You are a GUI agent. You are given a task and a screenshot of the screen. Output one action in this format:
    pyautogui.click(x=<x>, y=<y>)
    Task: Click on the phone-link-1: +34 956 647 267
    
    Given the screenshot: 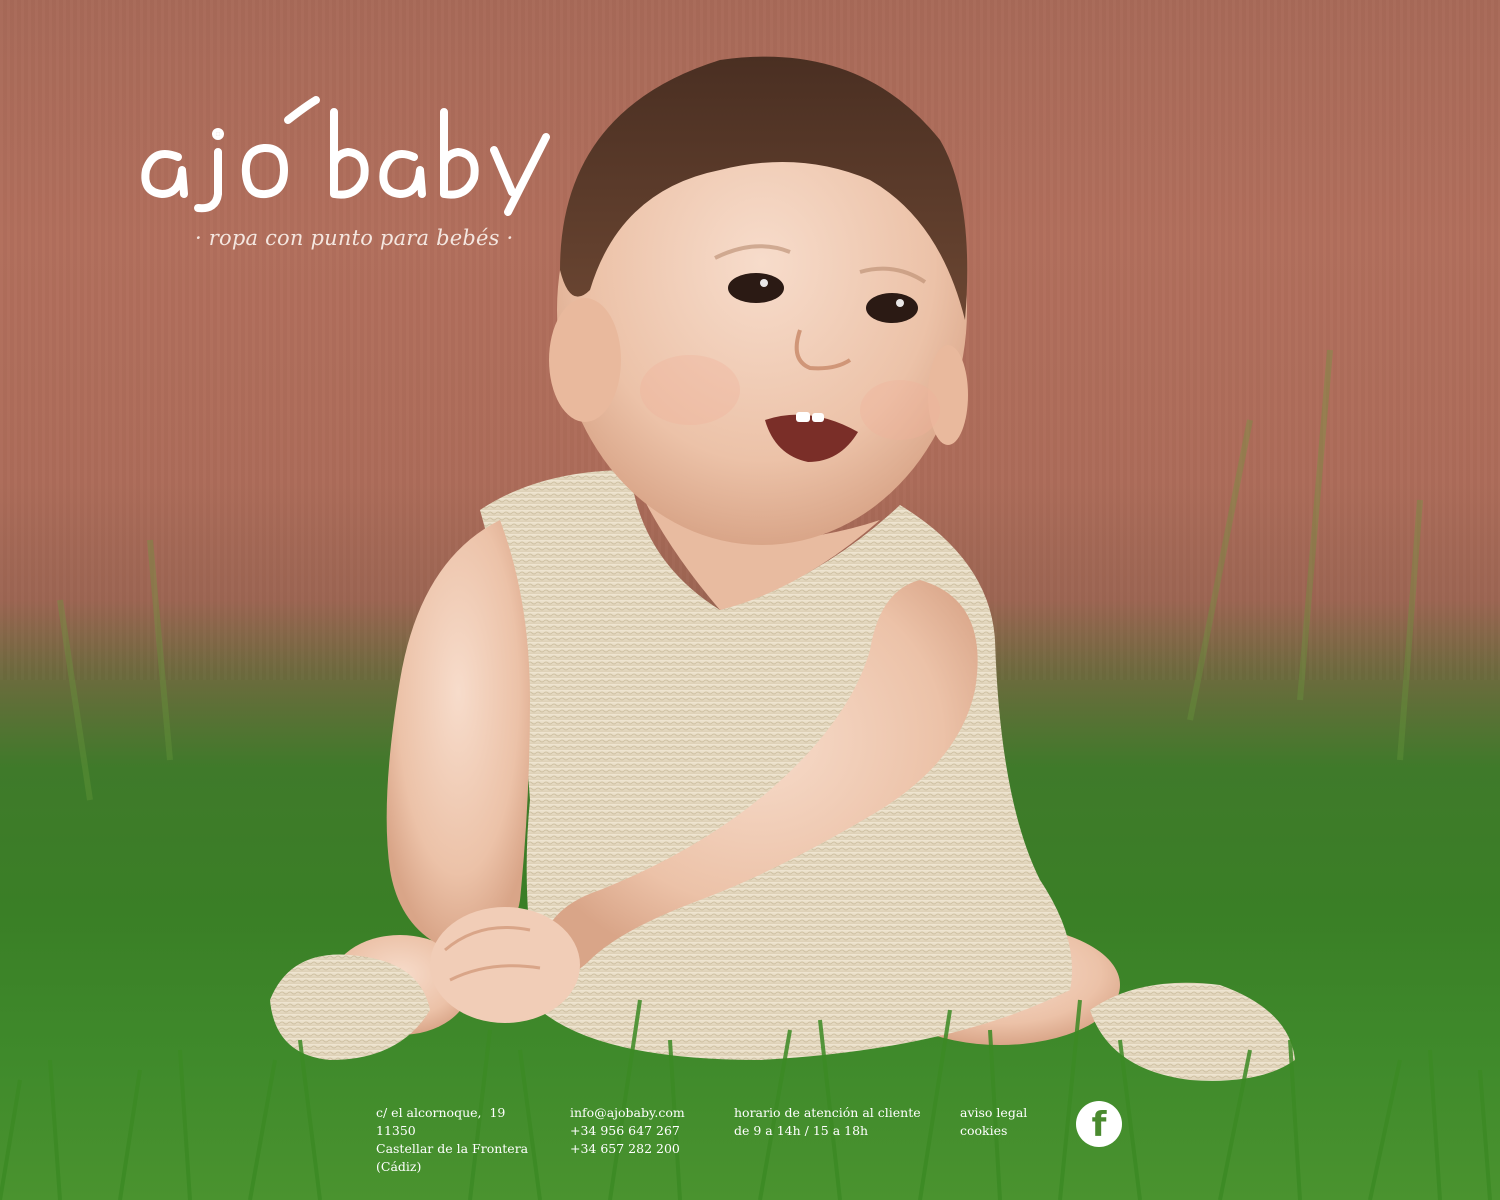 What is the action you would take?
    pyautogui.click(x=627, y=1131)
    